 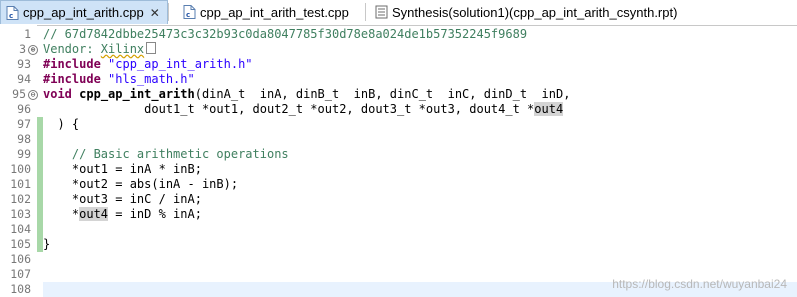 I want to click on code-text: Xilinx, so click(x=122, y=49).